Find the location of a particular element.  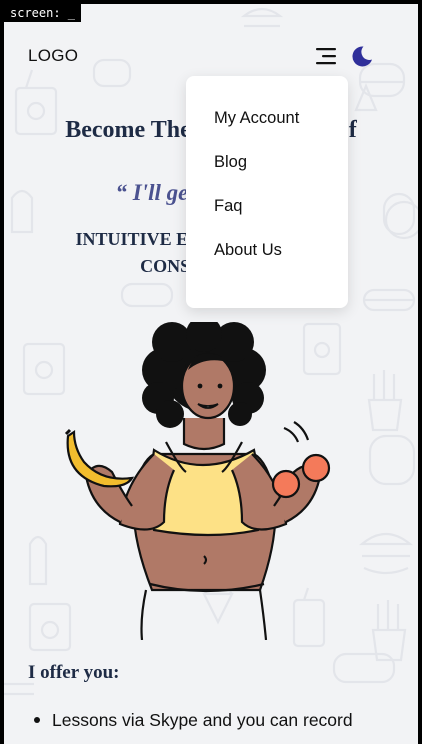

moon-icon is located at coordinates (362, 56).